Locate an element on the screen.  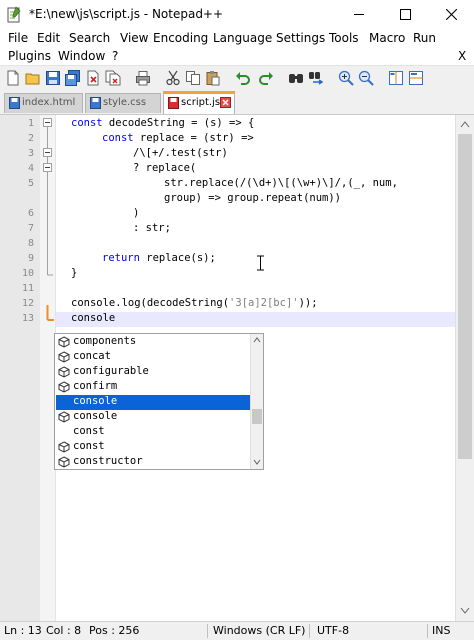
toolbar is located at coordinates (237, 78).